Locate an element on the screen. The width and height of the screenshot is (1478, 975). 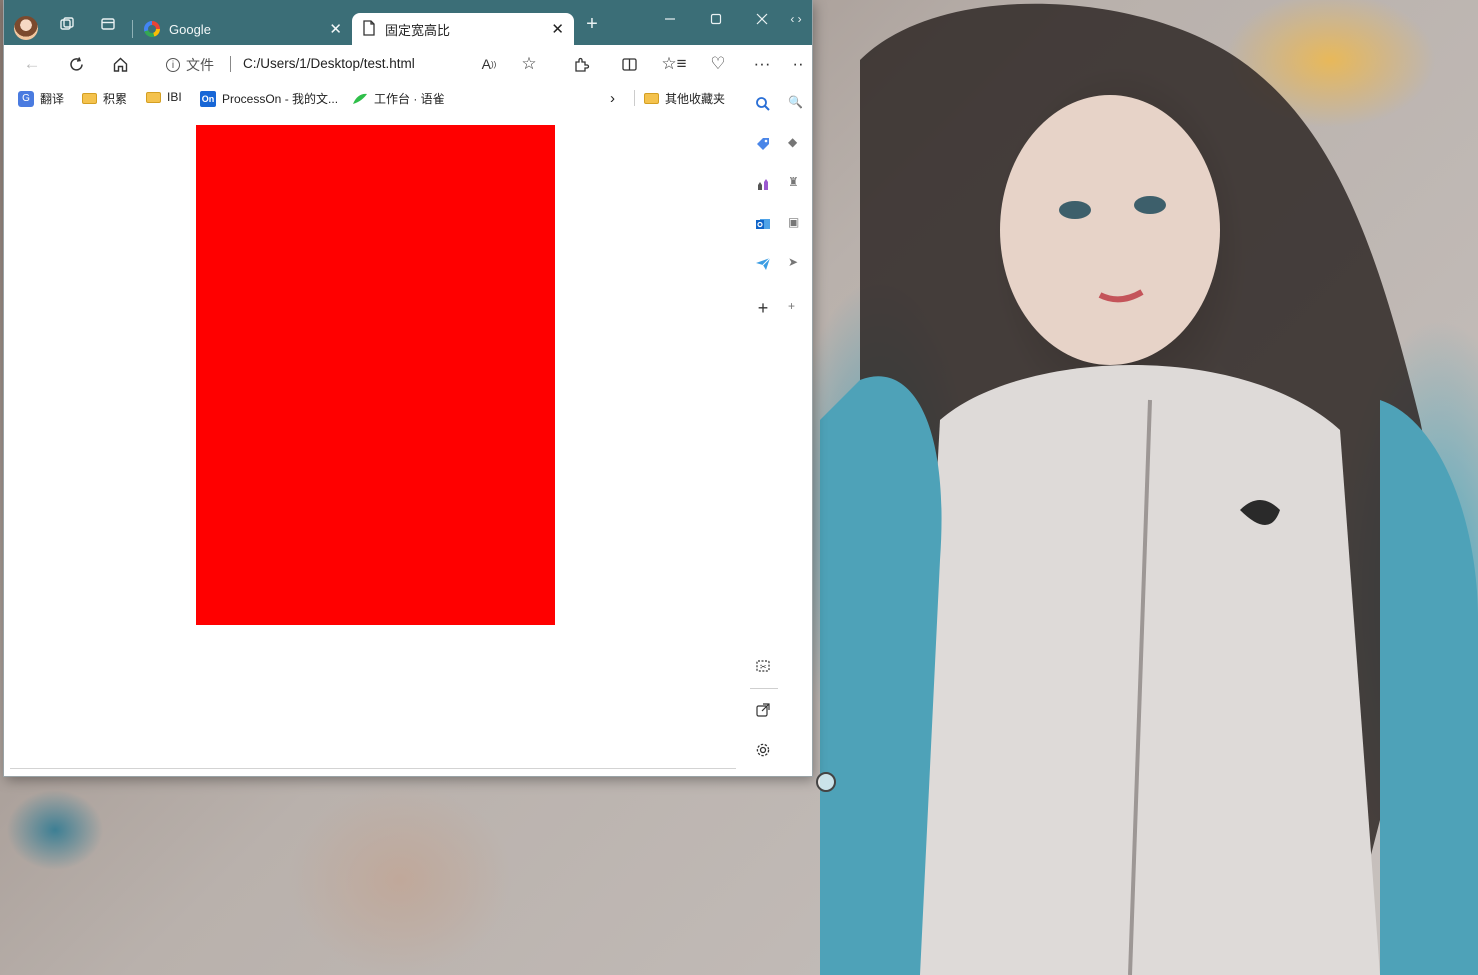
split-screen-icon is located at coordinates (629, 64).